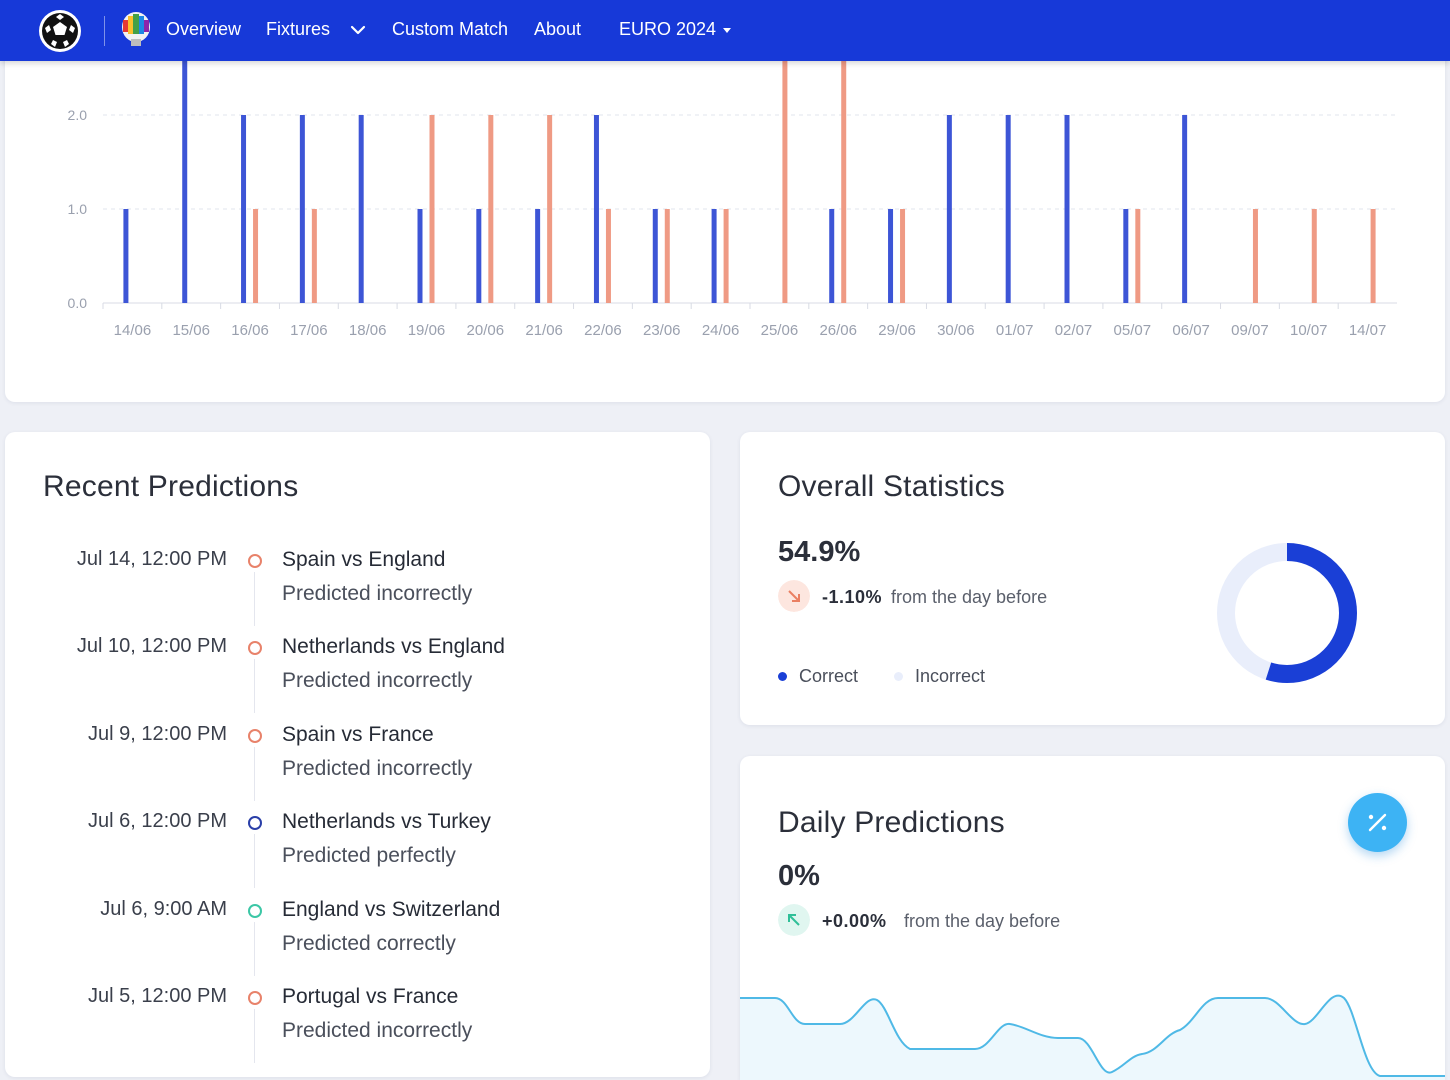 The height and width of the screenshot is (1080, 1450). Describe the element at coordinates (1309, 330) in the screenshot. I see `x-tick-label: 10/07` at that location.